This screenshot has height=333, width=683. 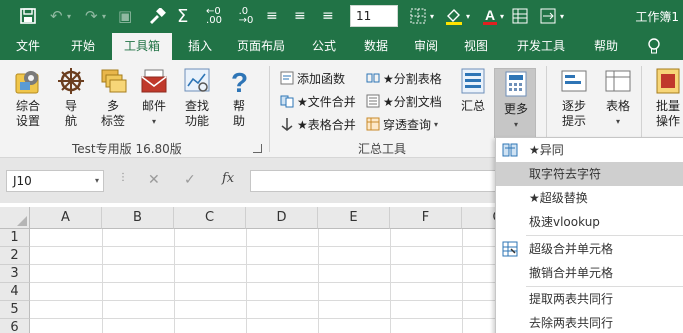 What do you see at coordinates (404, 101) in the screenshot?
I see `split-document-button: ★分割文档` at bounding box center [404, 101].